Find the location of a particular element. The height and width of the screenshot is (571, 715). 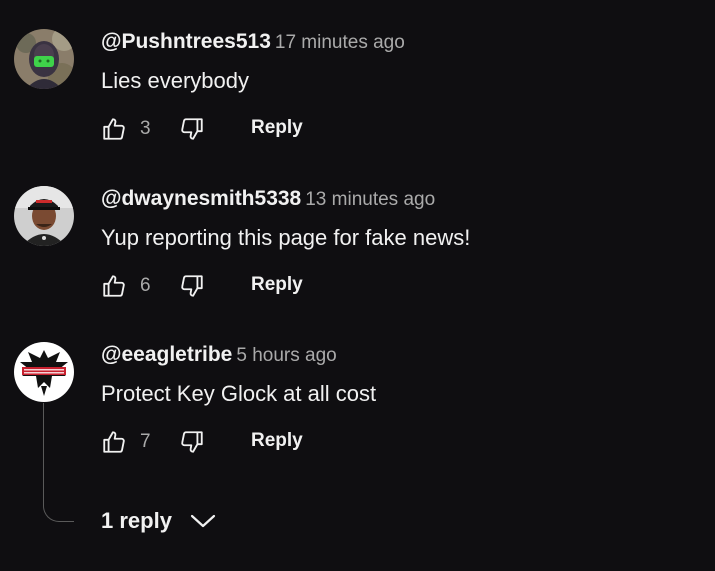

comment-text: Protect Key Glock at all cost is located at coordinates (239, 393).